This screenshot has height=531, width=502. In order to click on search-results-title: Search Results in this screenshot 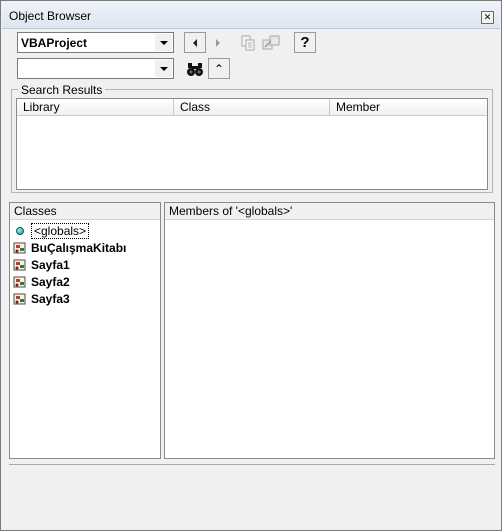, I will do `click(62, 90)`.